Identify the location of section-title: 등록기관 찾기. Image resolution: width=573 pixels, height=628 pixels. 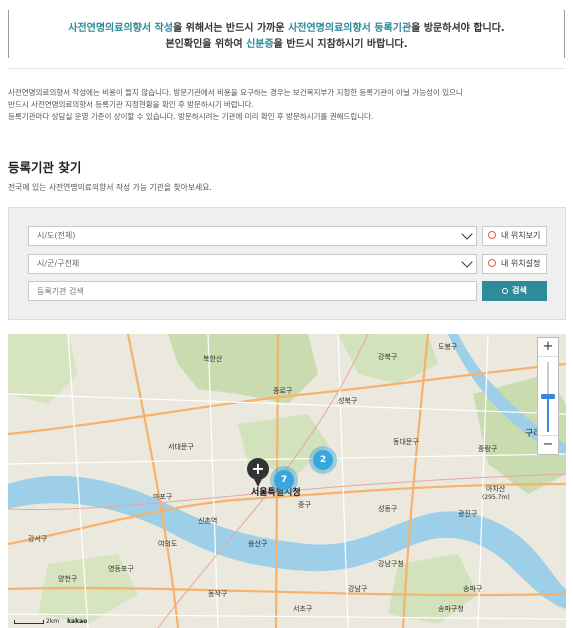
(45, 167).